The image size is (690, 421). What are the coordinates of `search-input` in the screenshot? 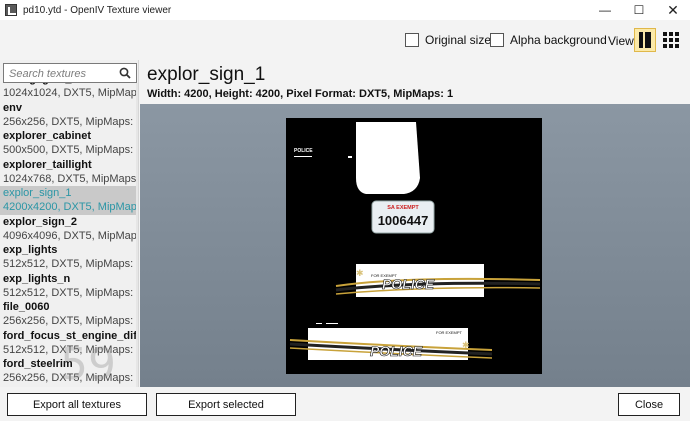 It's located at (59, 74).